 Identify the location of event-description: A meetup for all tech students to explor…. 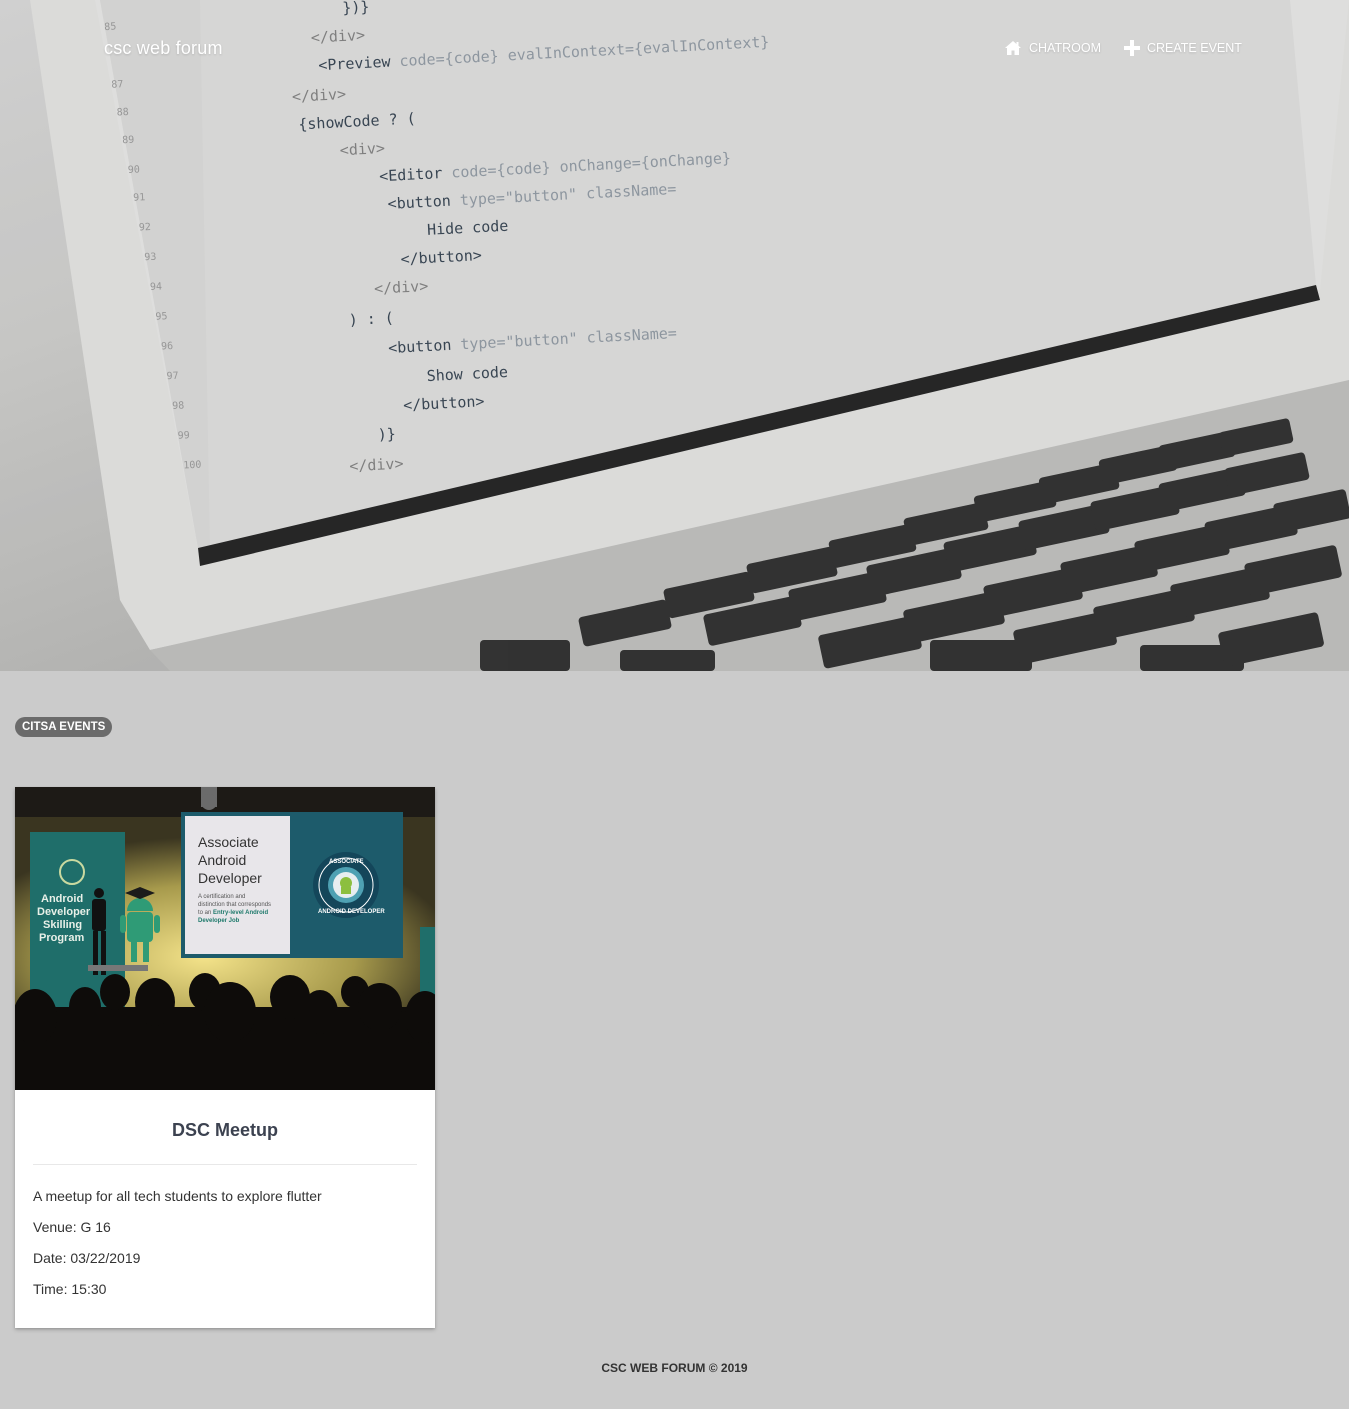
(177, 1196).